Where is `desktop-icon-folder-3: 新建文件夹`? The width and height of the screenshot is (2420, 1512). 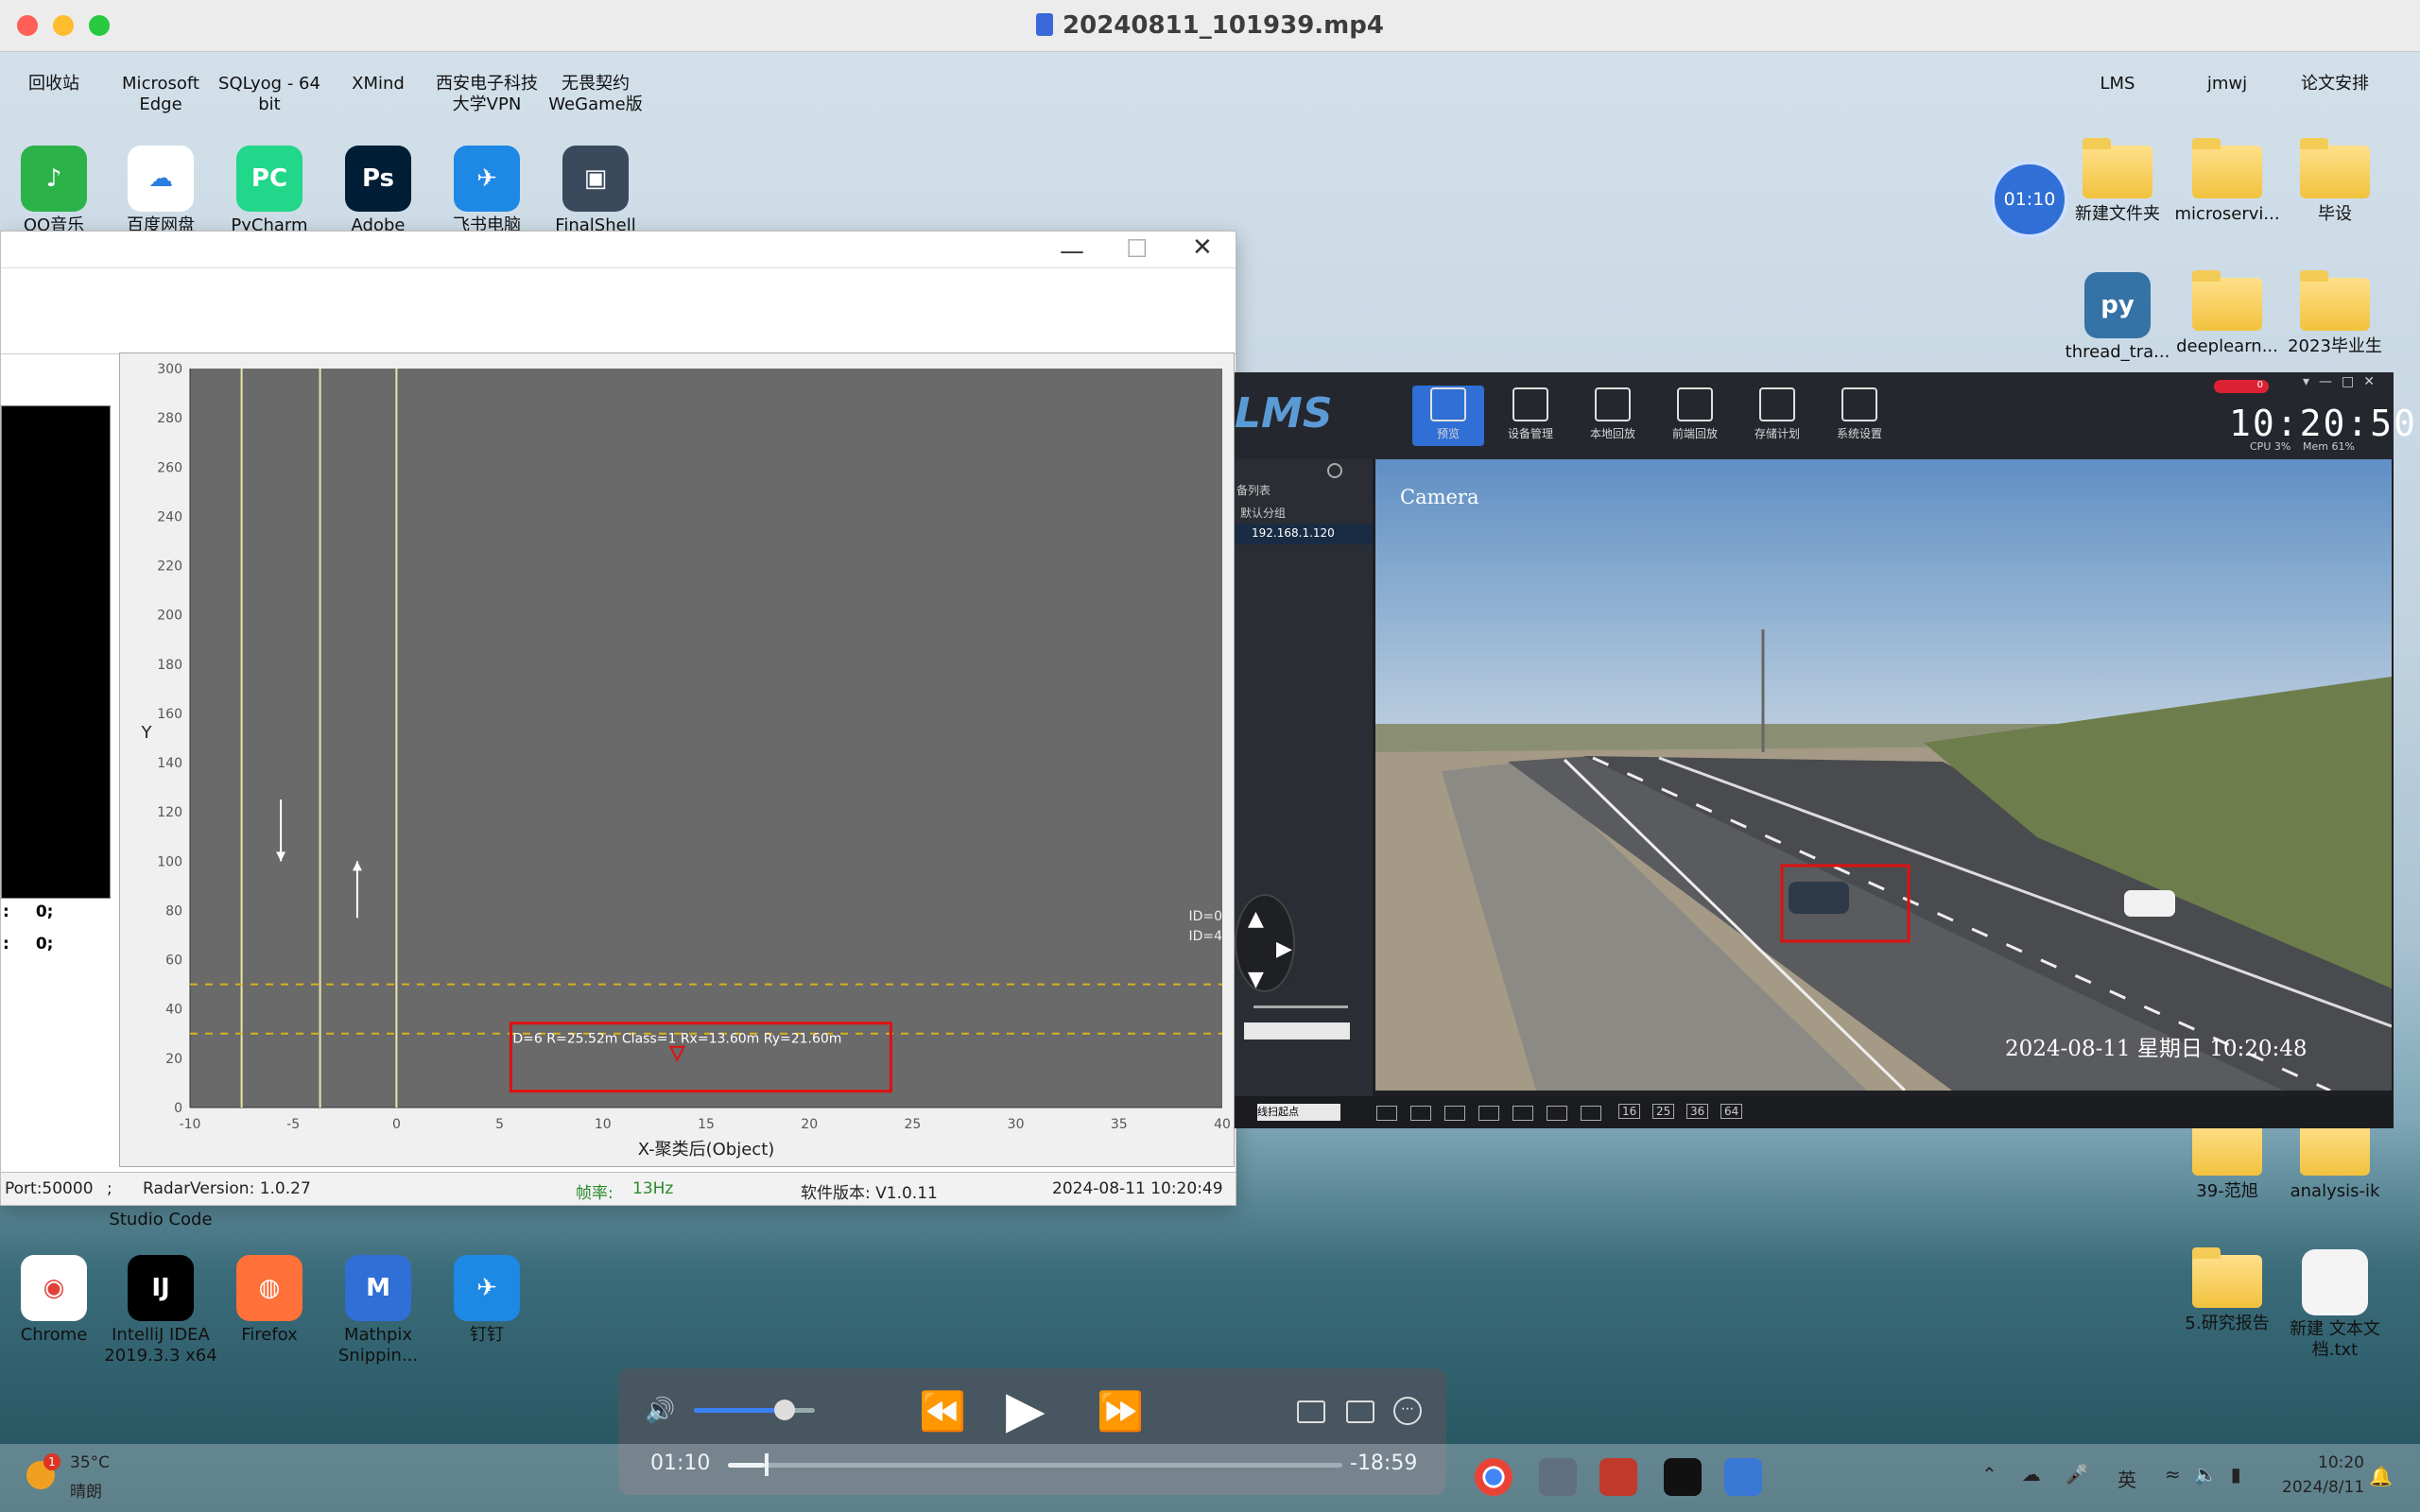
desktop-icon-folder-3: 新建文件夹 is located at coordinates (2117, 181).